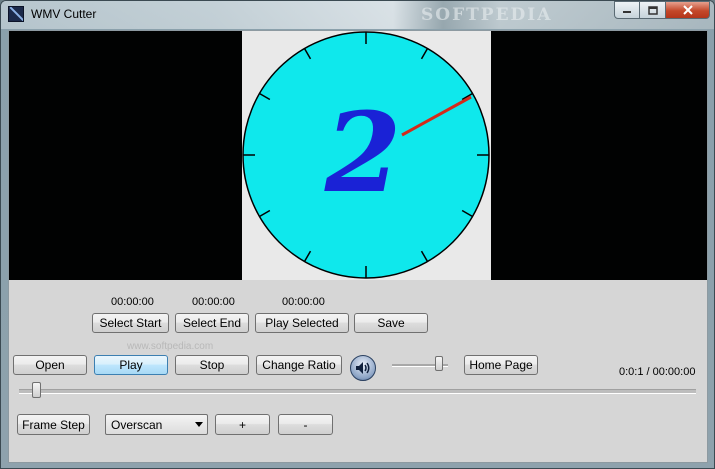 The width and height of the screenshot is (715, 469). What do you see at coordinates (299, 365) in the screenshot?
I see `change-ratio-button: Change Ratio` at bounding box center [299, 365].